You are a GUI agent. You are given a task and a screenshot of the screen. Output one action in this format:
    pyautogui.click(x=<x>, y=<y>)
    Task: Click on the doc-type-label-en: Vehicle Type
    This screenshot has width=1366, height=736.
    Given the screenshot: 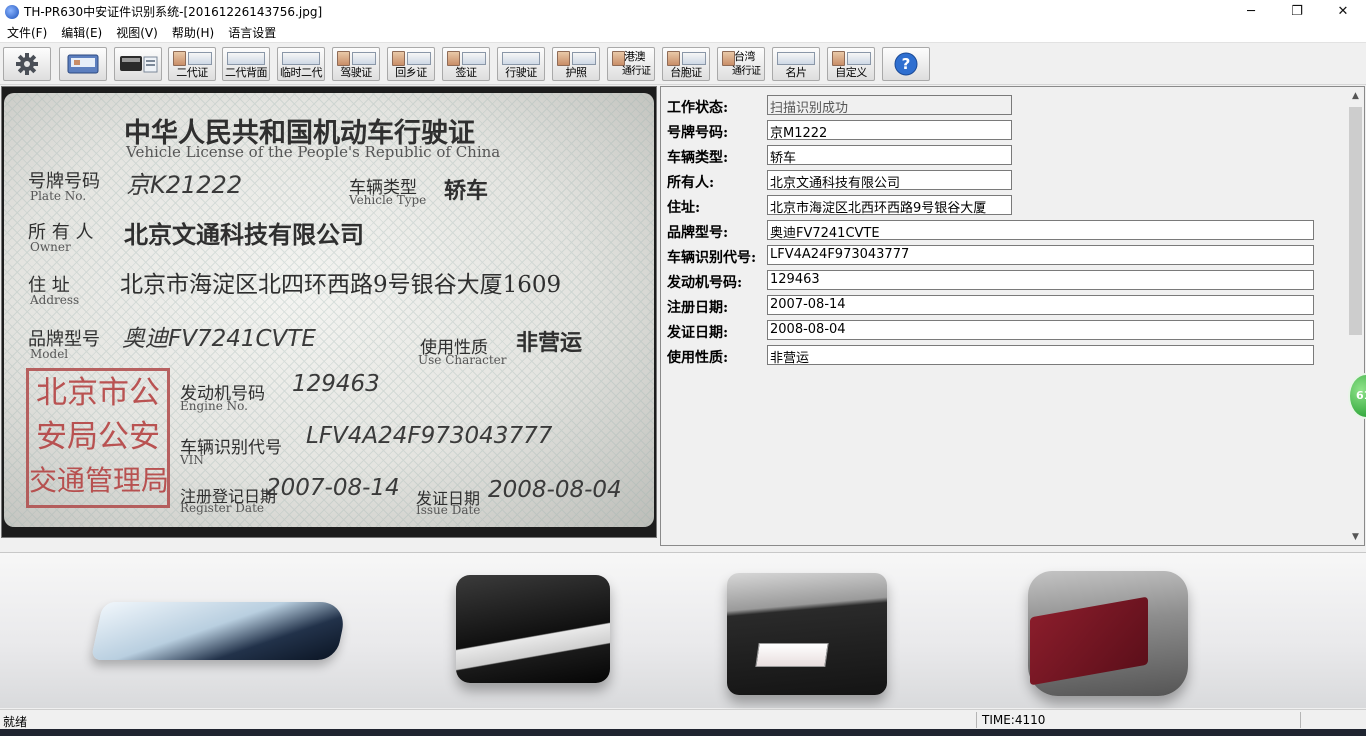 What is the action you would take?
    pyautogui.click(x=388, y=200)
    